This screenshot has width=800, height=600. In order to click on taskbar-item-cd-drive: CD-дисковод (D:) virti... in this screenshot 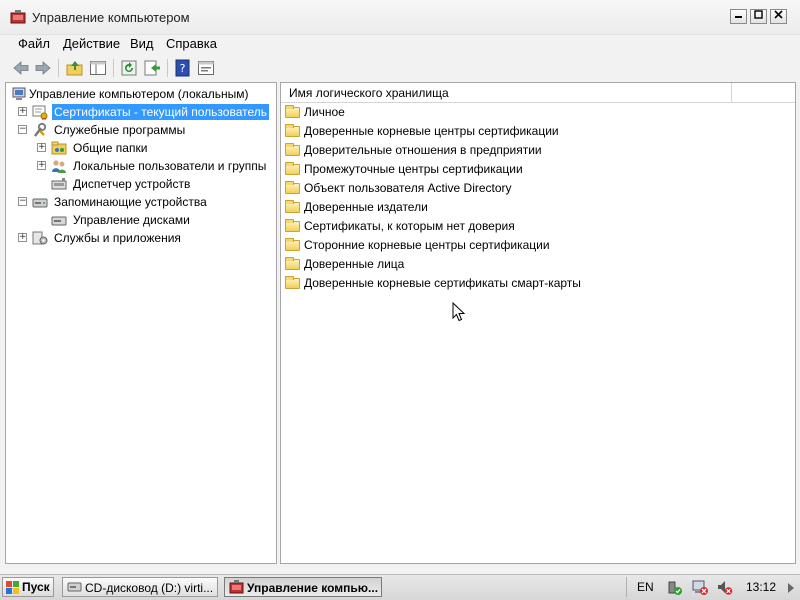, I will do `click(140, 587)`.